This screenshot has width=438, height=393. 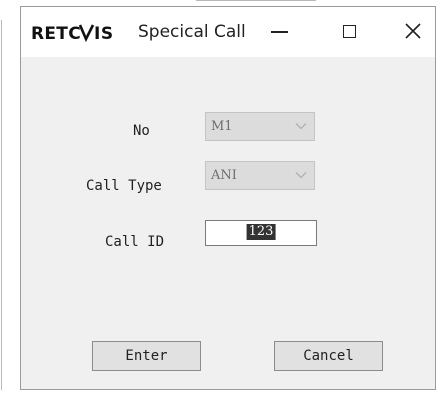 What do you see at coordinates (224, 175) in the screenshot?
I see `call-type-select-value: ANI` at bounding box center [224, 175].